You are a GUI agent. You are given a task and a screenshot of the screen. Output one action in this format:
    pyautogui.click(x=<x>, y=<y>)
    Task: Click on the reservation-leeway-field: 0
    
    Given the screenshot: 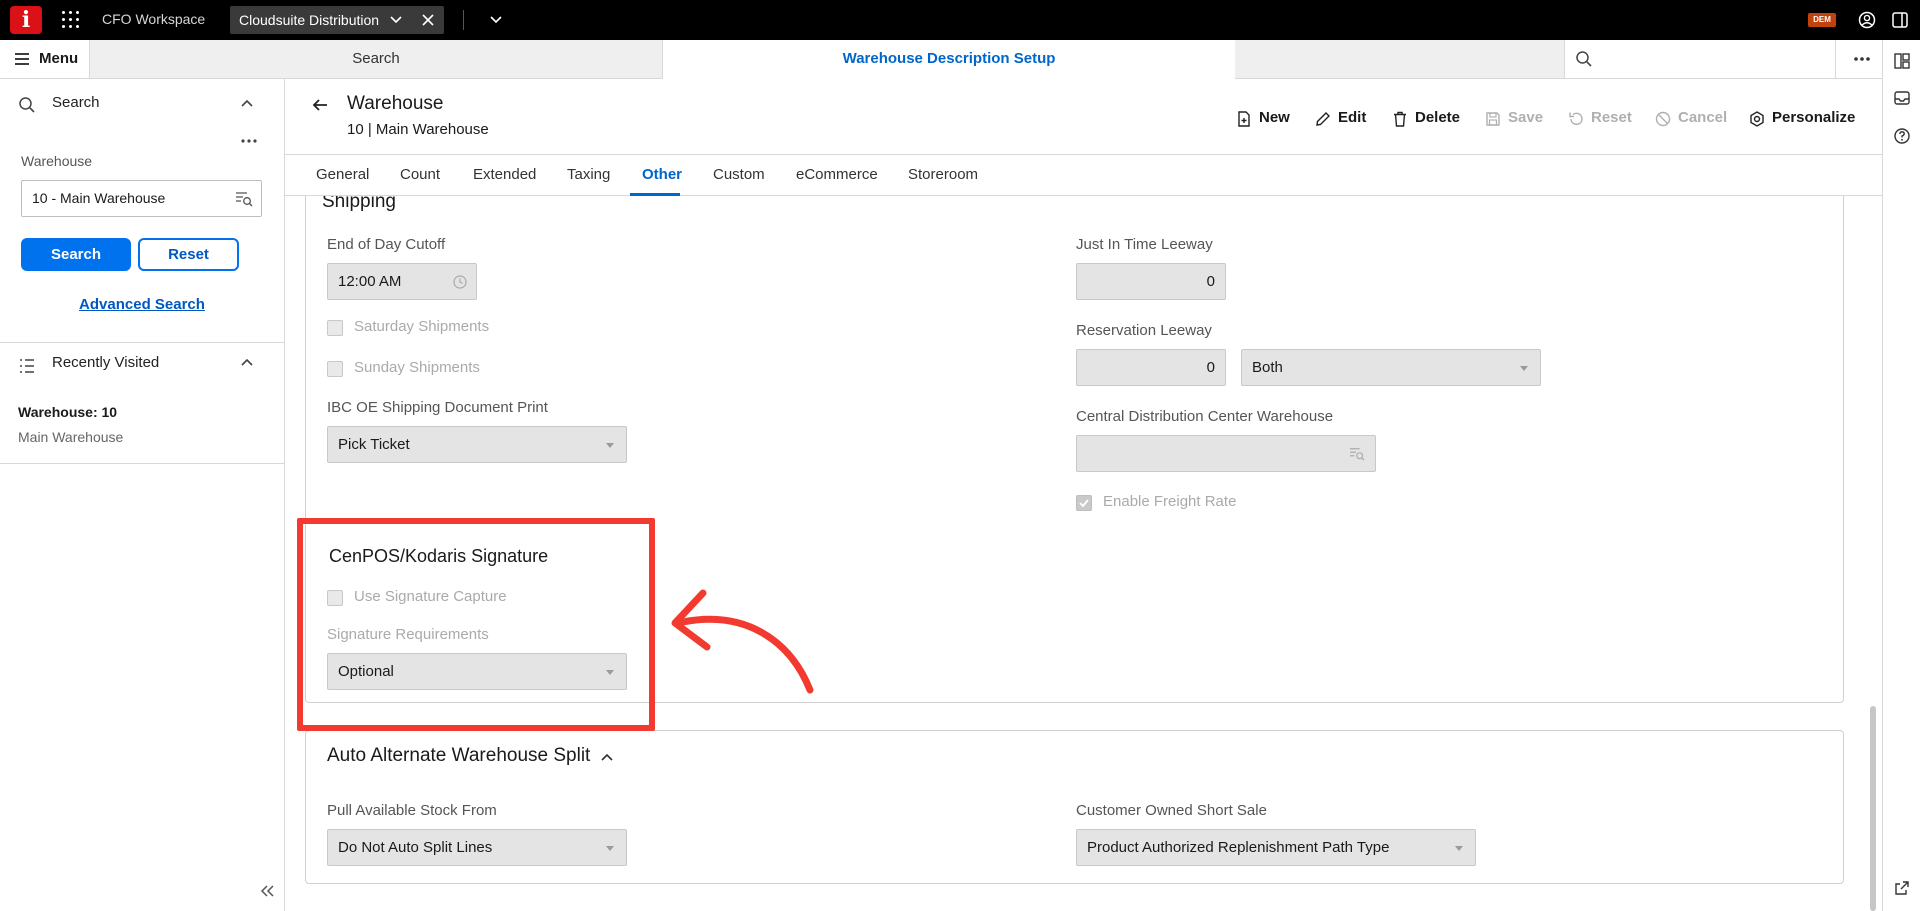 What is the action you would take?
    pyautogui.click(x=1151, y=367)
    